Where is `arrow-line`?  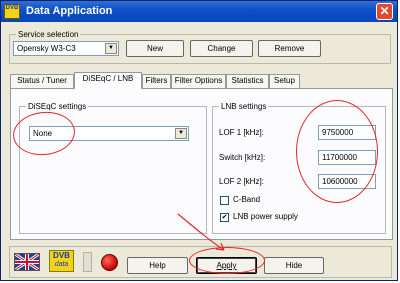
arrow-line is located at coordinates (201, 232).